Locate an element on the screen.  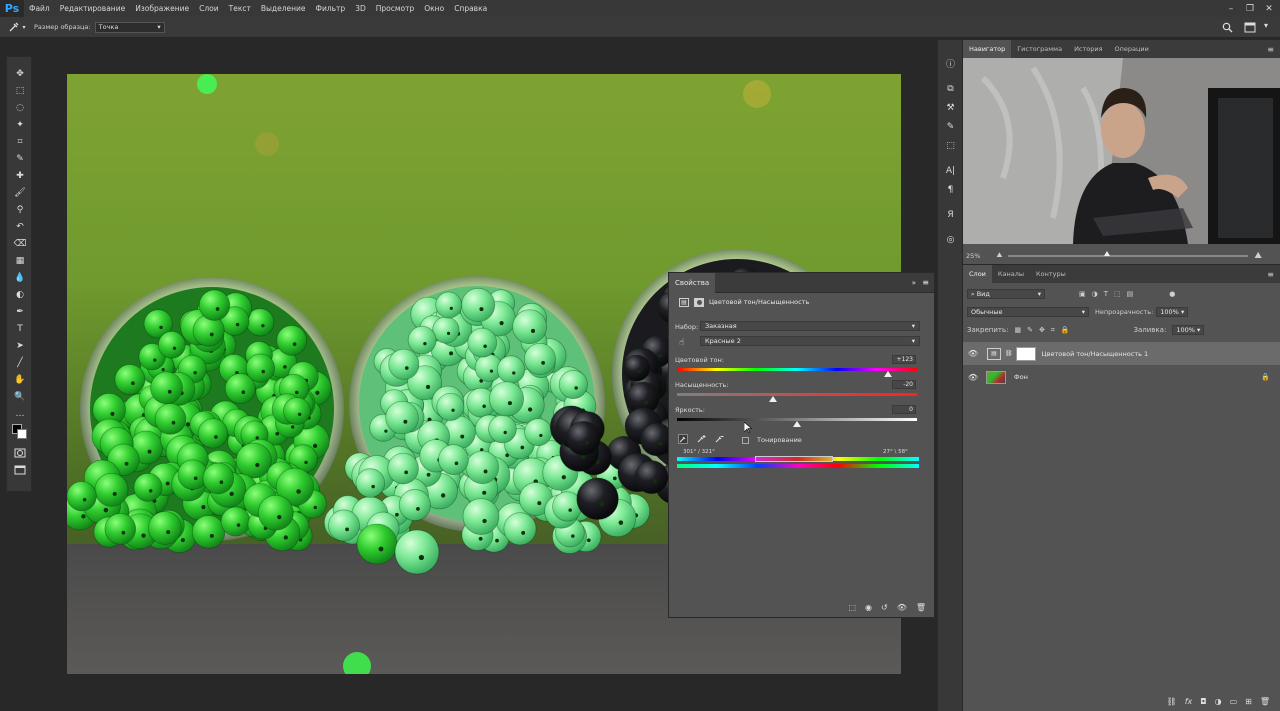
history-brush-icon: ↶ is located at coordinates (20, 226).